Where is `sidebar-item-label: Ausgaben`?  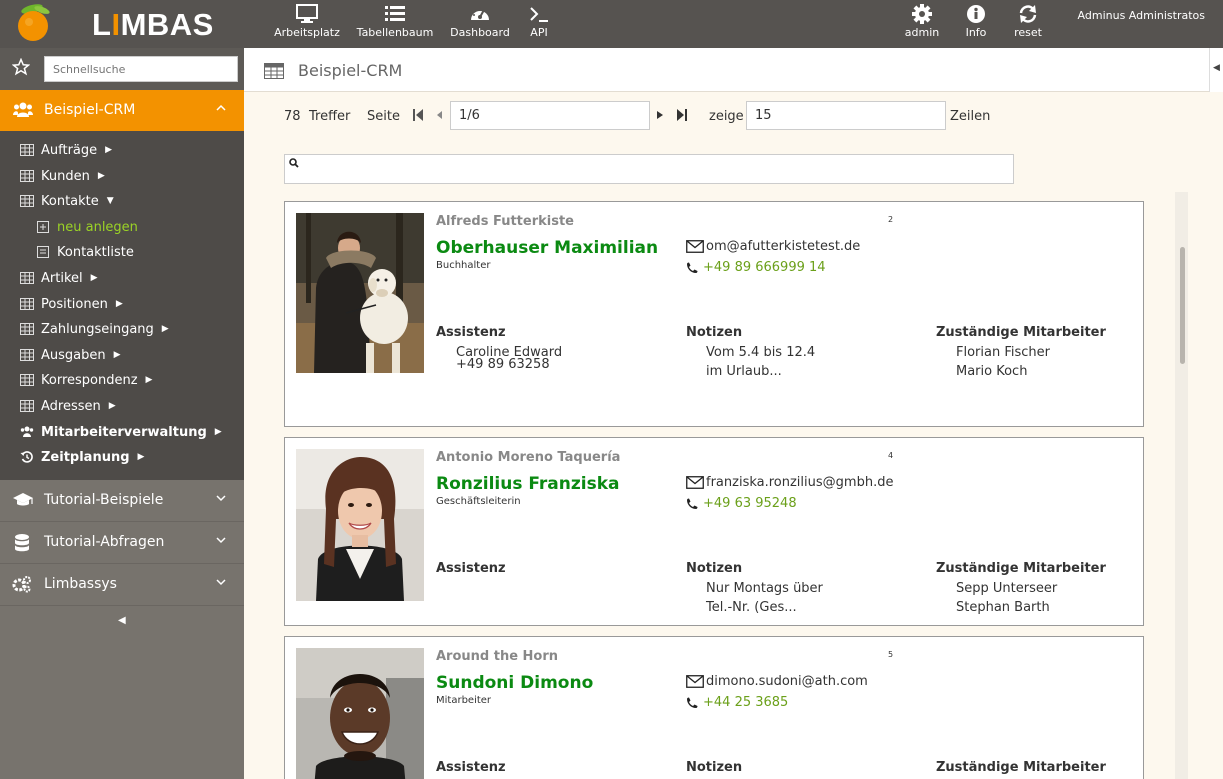 sidebar-item-label: Ausgaben is located at coordinates (73, 355).